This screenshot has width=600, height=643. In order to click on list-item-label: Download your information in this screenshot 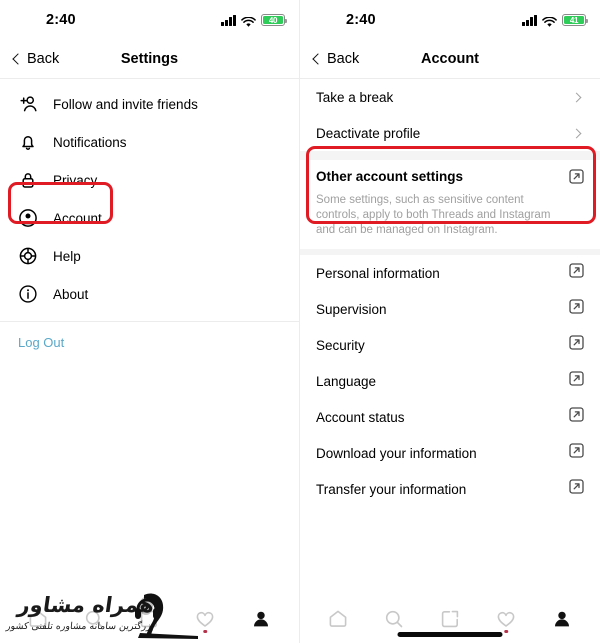, I will do `click(396, 453)`.